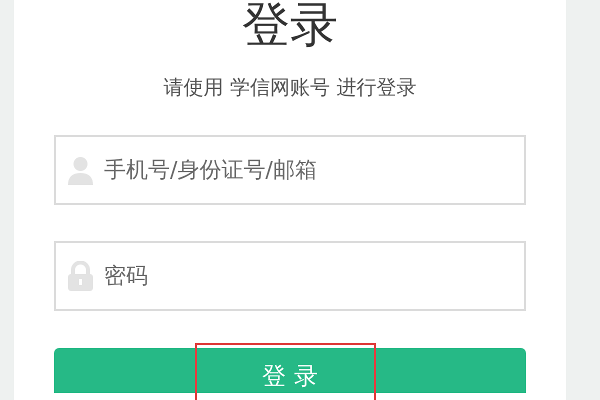 This screenshot has height=400, width=600. I want to click on page-title: 登录, so click(290, 25).